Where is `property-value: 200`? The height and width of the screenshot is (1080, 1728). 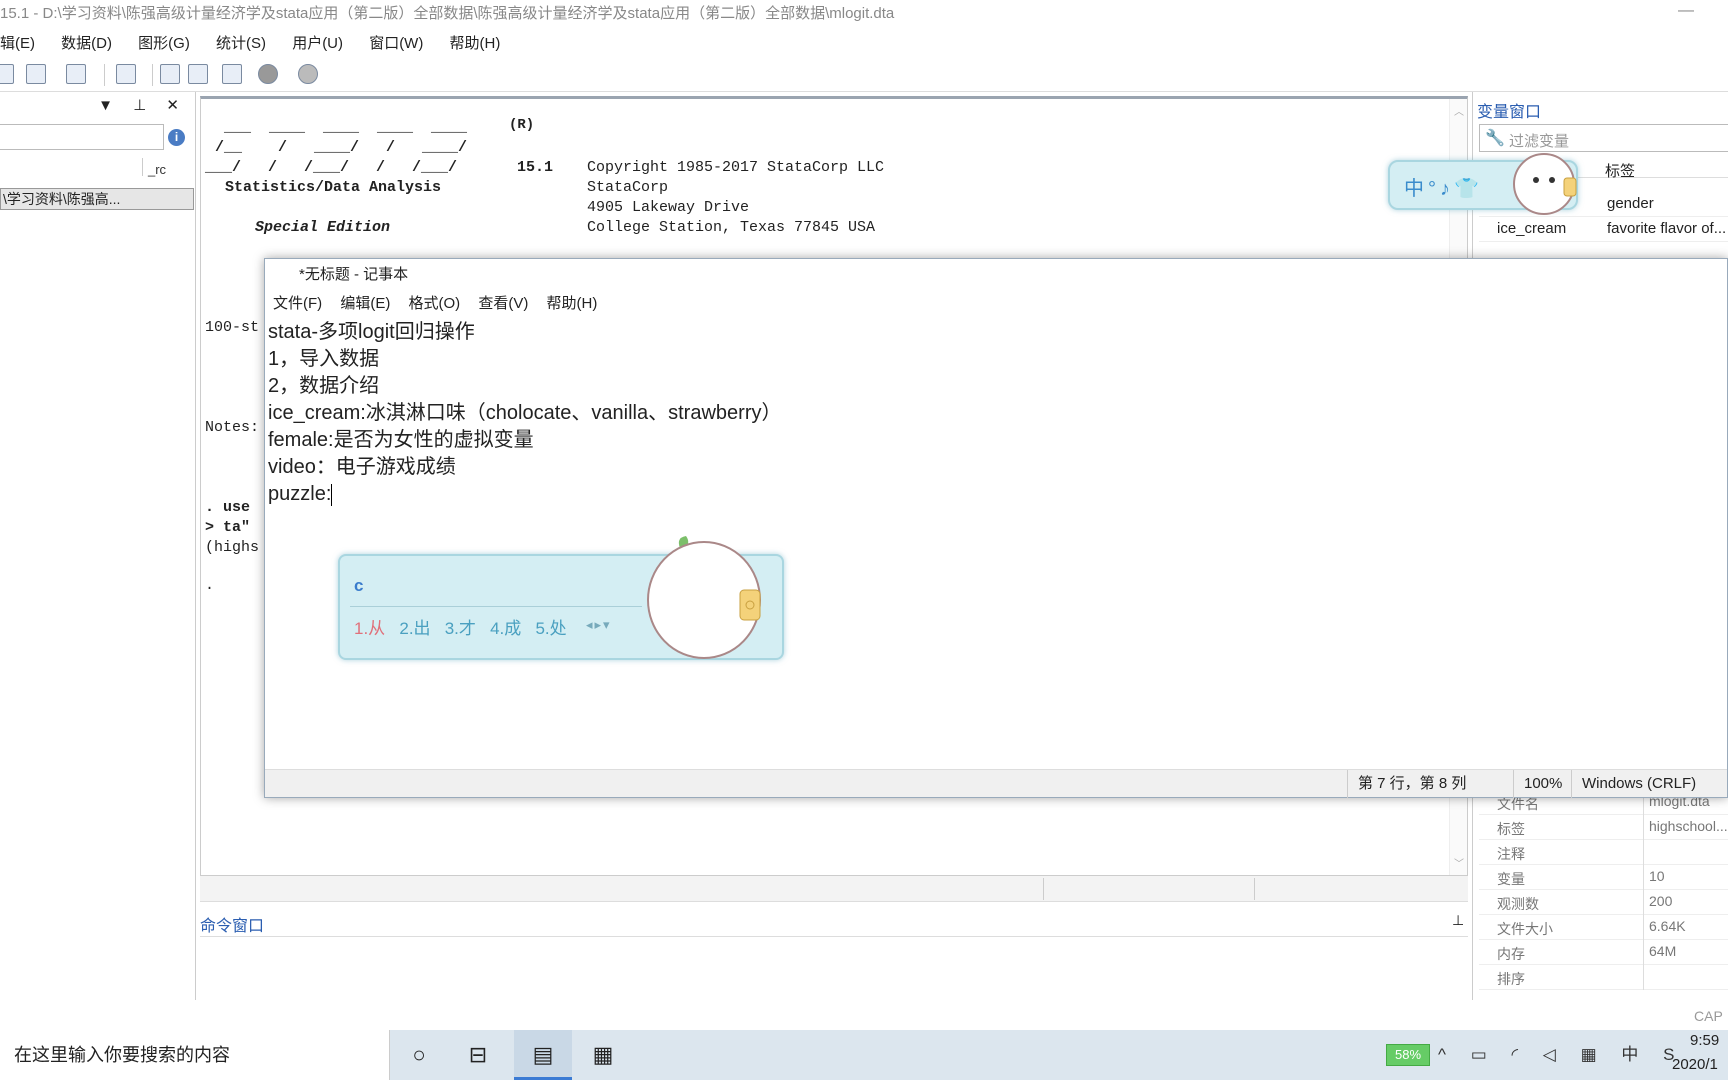
property-value: 200 is located at coordinates (1661, 901).